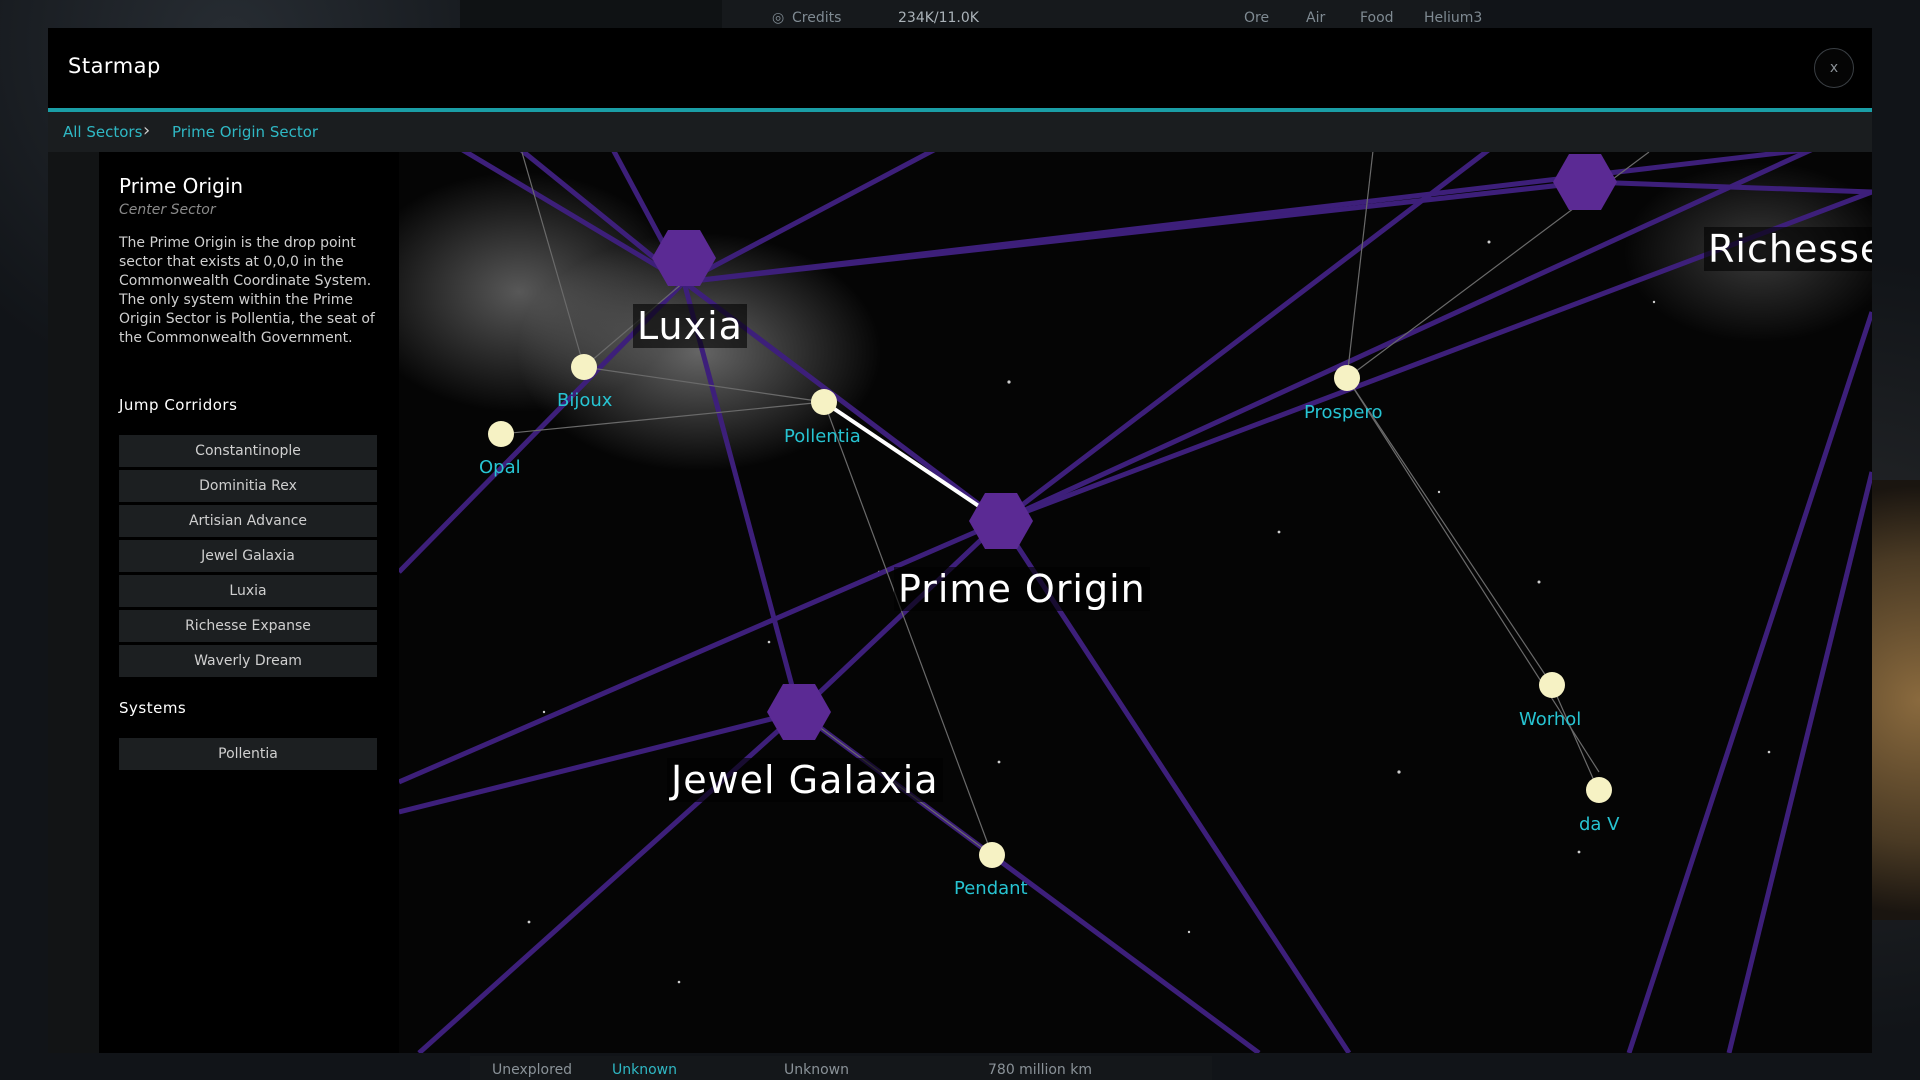  What do you see at coordinates (248, 626) in the screenshot?
I see `corridor-button-richesse-expanse: Richesse Expanse` at bounding box center [248, 626].